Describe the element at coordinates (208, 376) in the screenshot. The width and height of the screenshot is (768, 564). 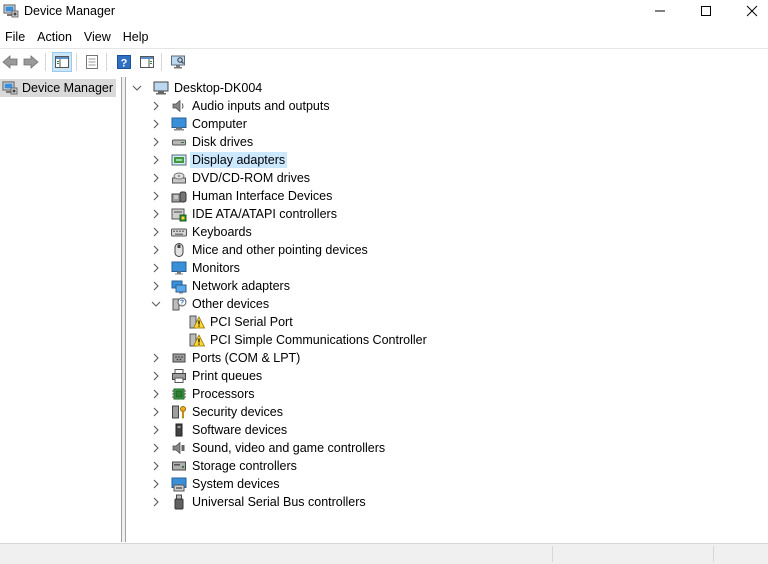
I see `tree-item-print-queues: Print queues` at that location.